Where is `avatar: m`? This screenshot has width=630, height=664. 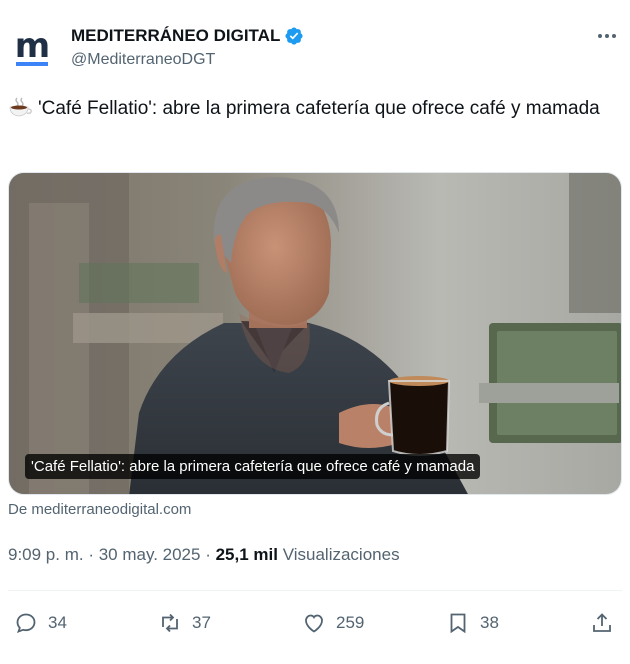
avatar: m is located at coordinates (32, 46).